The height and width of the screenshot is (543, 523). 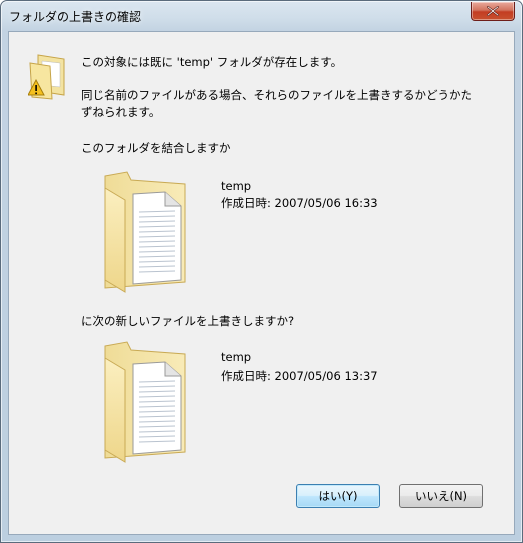 What do you see at coordinates (145, 232) in the screenshot?
I see `existing-folder-icon` at bounding box center [145, 232].